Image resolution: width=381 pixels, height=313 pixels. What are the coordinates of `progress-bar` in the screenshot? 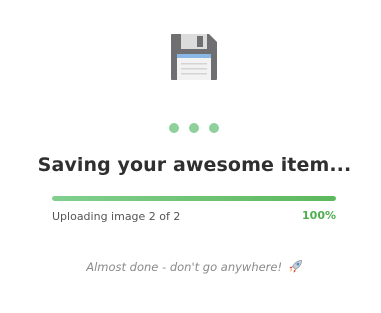 It's located at (194, 198).